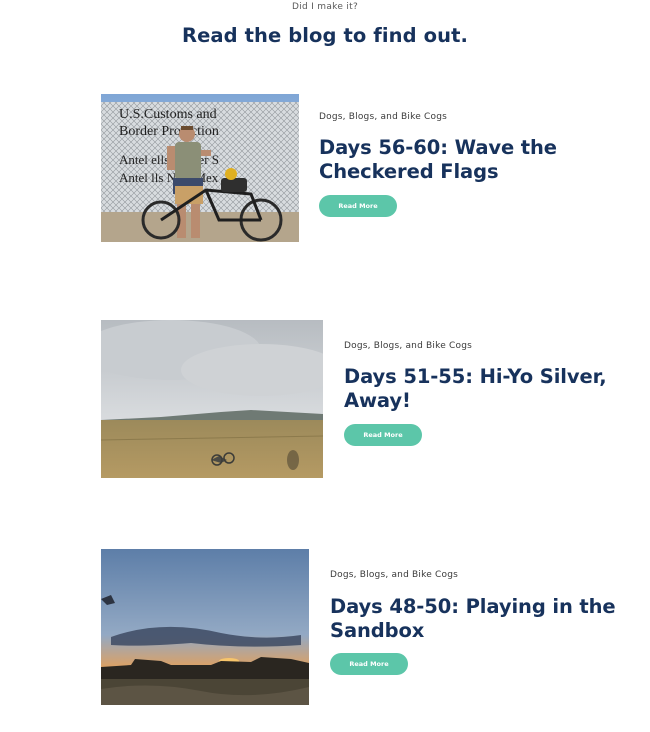 The width and height of the screenshot is (650, 732). Describe the element at coordinates (377, 630) in the screenshot. I see `post-title-line: Sandbox` at that location.